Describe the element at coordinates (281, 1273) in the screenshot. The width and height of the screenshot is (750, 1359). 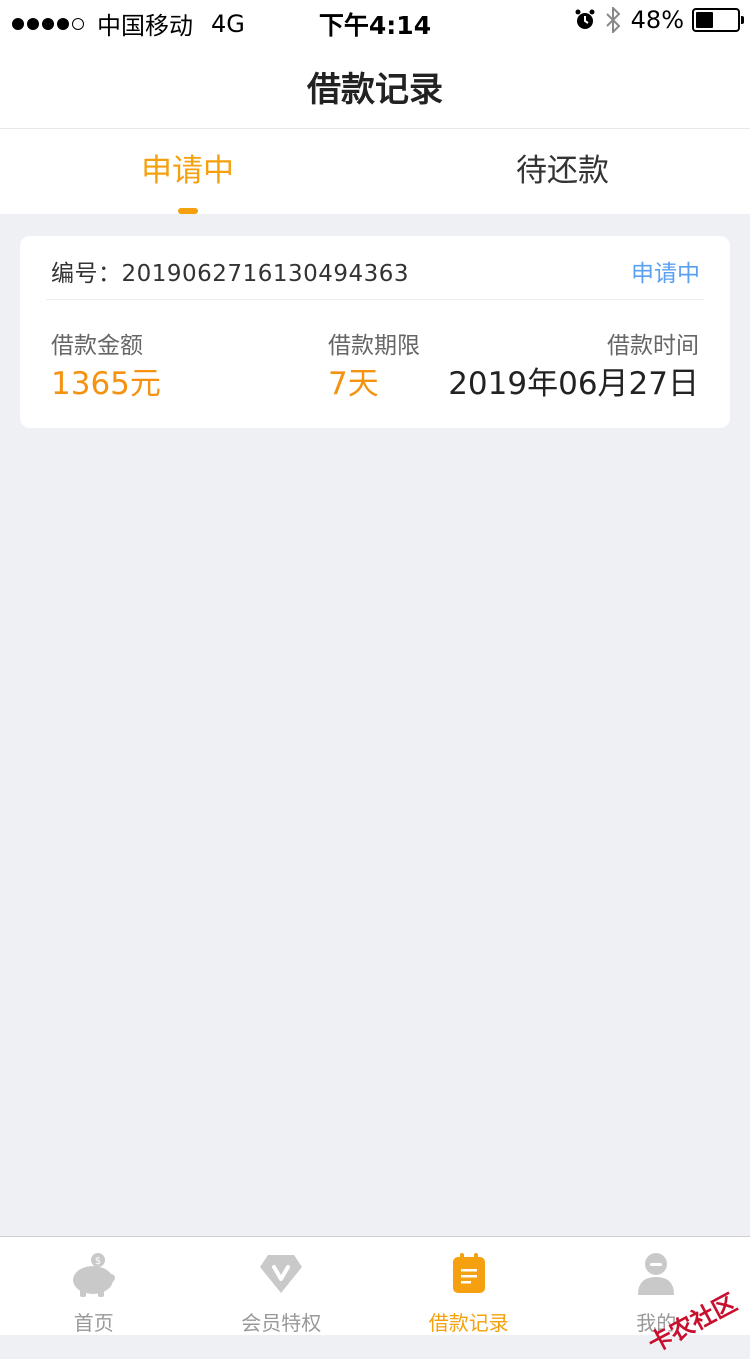
I see `diamond-icon` at that location.